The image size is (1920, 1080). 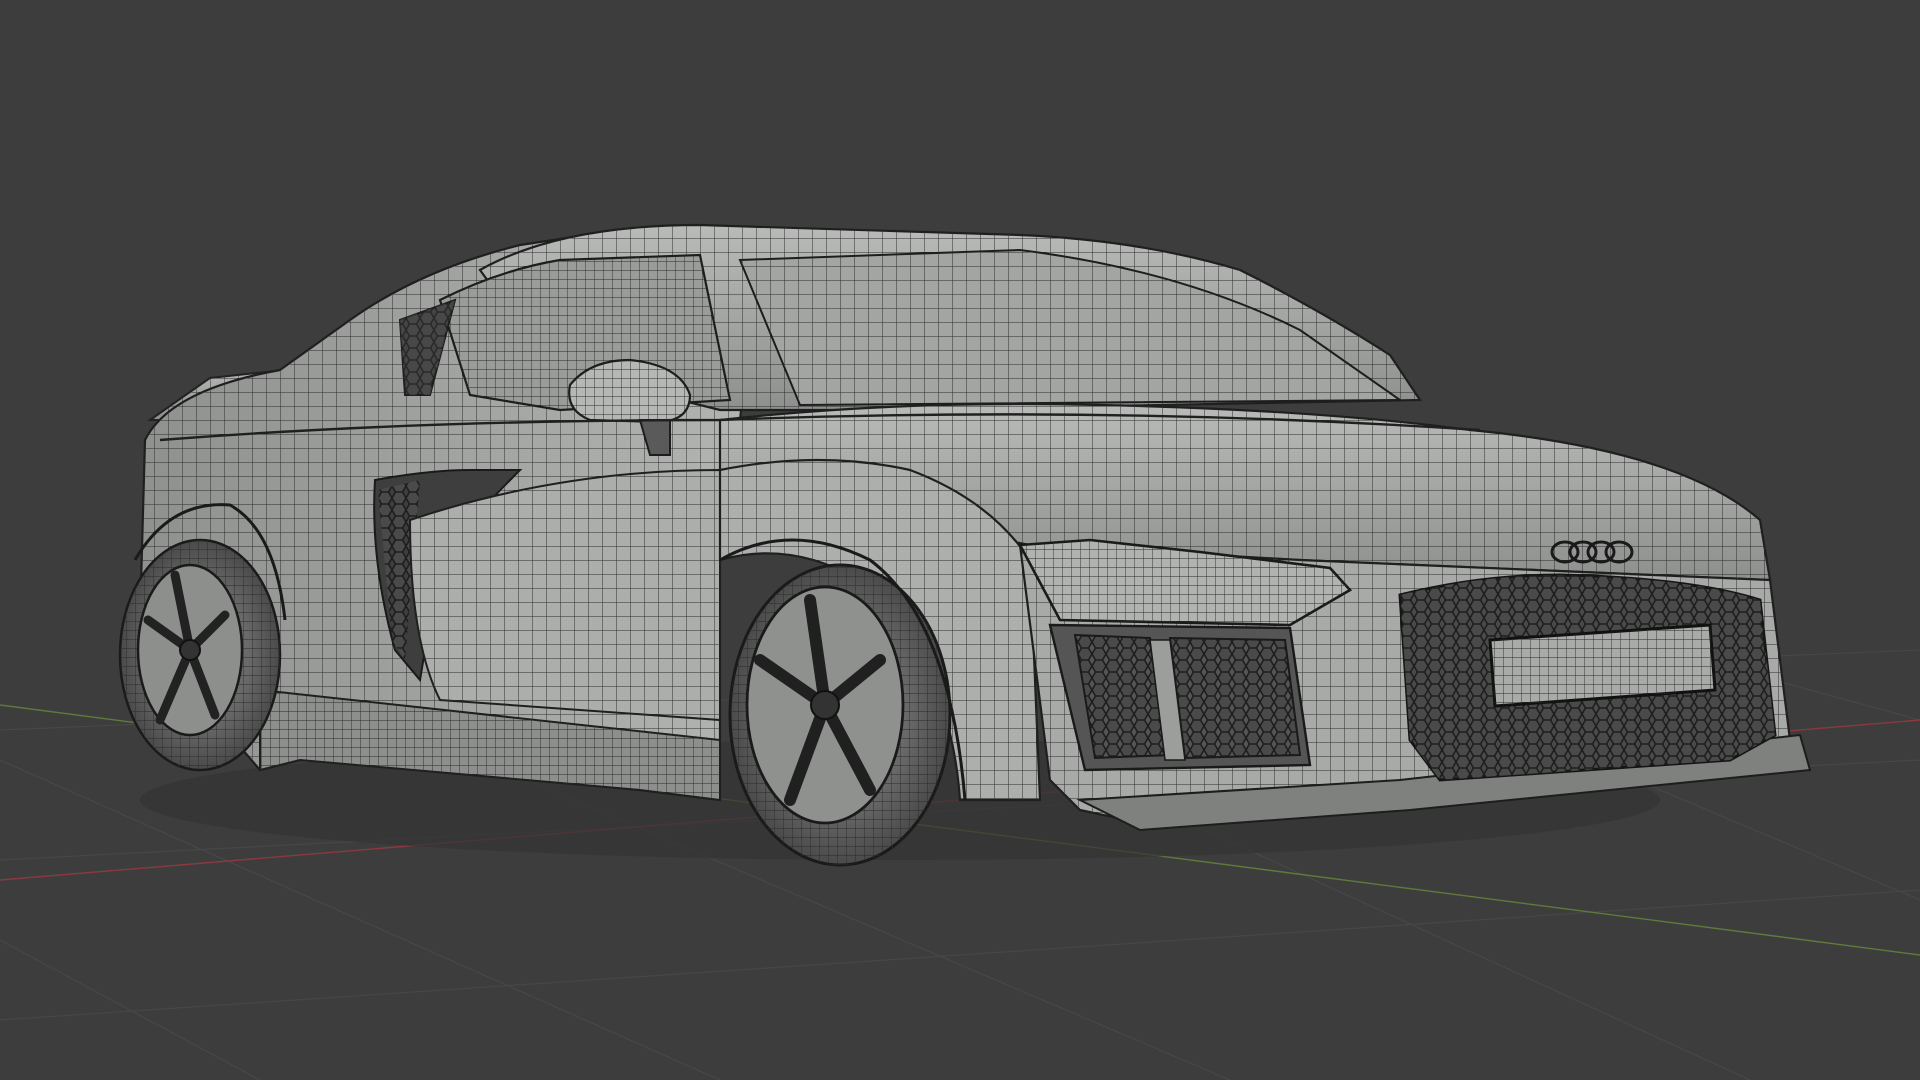 I want to click on front-left-intake, so click(x=1180, y=697).